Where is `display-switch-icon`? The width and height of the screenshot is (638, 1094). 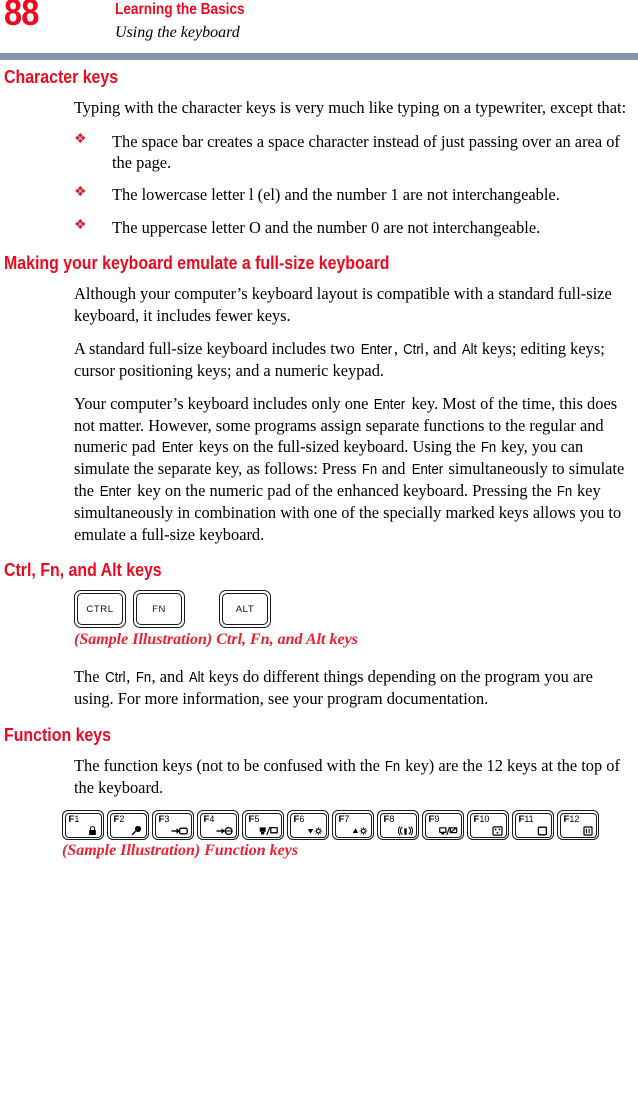 display-switch-icon is located at coordinates (268, 831).